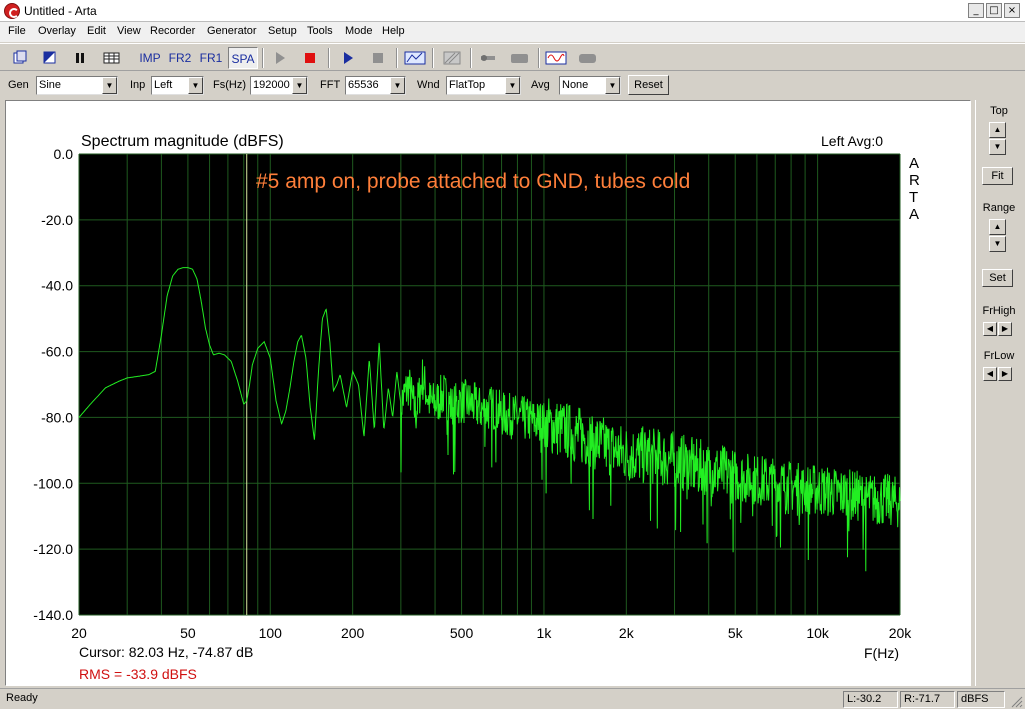 Image resolution: width=1025 pixels, height=709 pixels. What do you see at coordinates (232, 31) in the screenshot?
I see `menu-generator: Generator` at bounding box center [232, 31].